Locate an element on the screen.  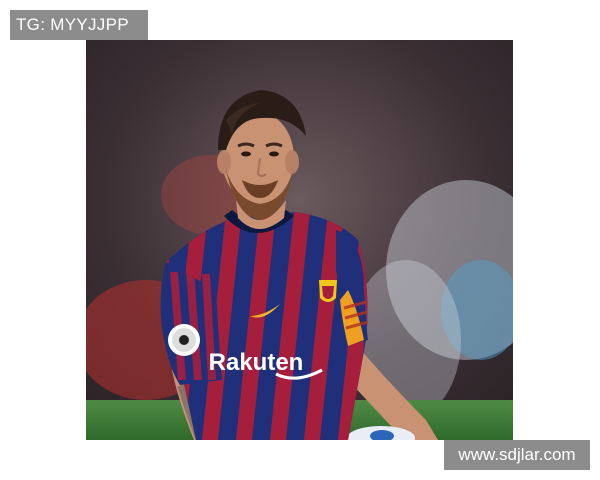
jersey-sponsor-text: Rakuten is located at coordinates (256, 362).